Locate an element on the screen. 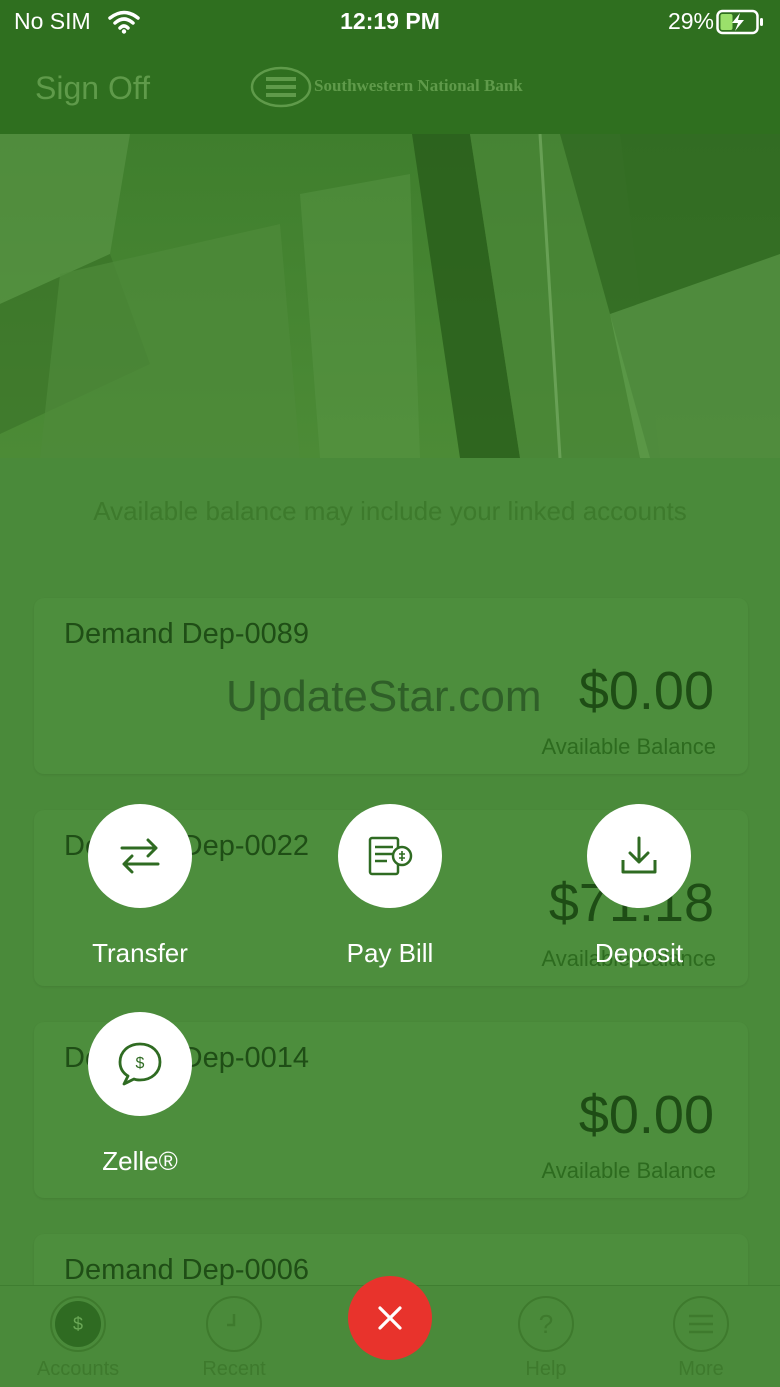 The image size is (780, 1387). deposit-action: Deposit is located at coordinates (639, 886).